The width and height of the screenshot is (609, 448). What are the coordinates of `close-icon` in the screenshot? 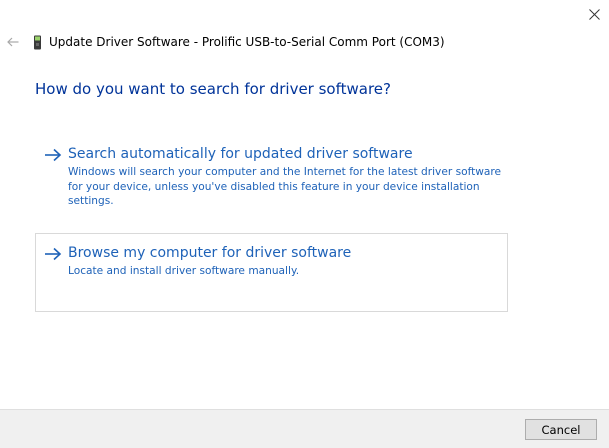 It's located at (594, 14).